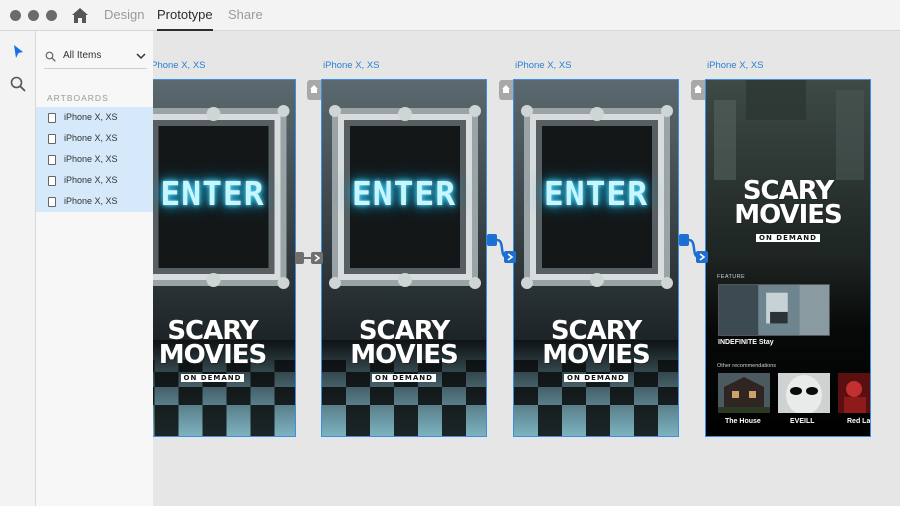 The image size is (900, 506). What do you see at coordinates (185, 15) in the screenshot?
I see `tab-prototype: Prototype` at bounding box center [185, 15].